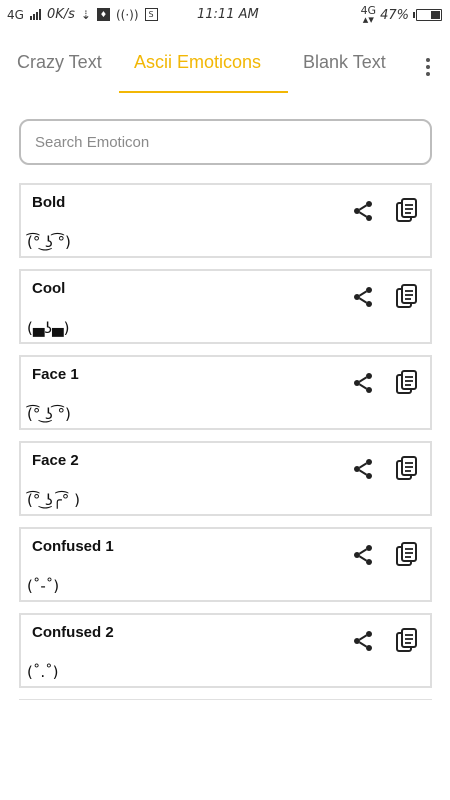 The width and height of the screenshot is (450, 800). What do you see at coordinates (225, 699) in the screenshot?
I see `list-divider` at bounding box center [225, 699].